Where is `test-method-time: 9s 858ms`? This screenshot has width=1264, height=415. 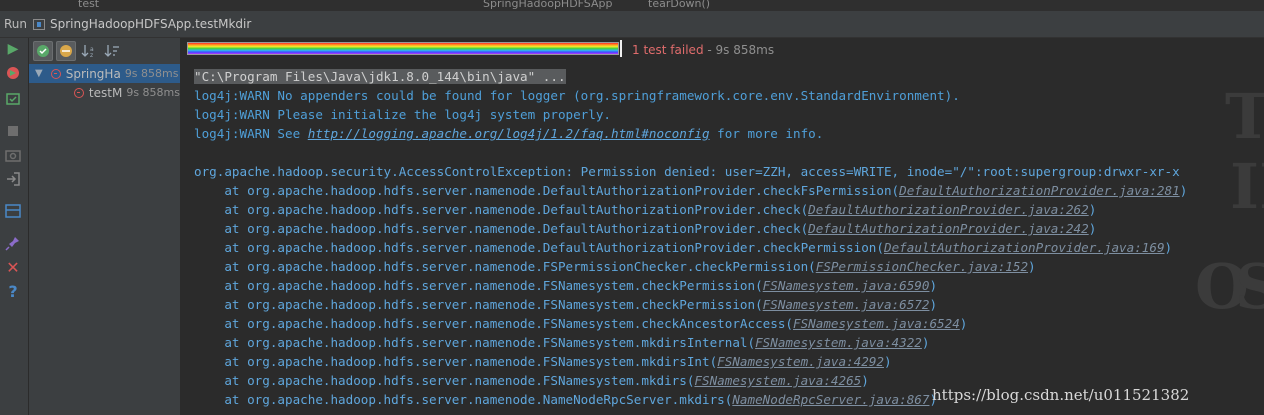 test-method-time: 9s 858ms is located at coordinates (153, 92).